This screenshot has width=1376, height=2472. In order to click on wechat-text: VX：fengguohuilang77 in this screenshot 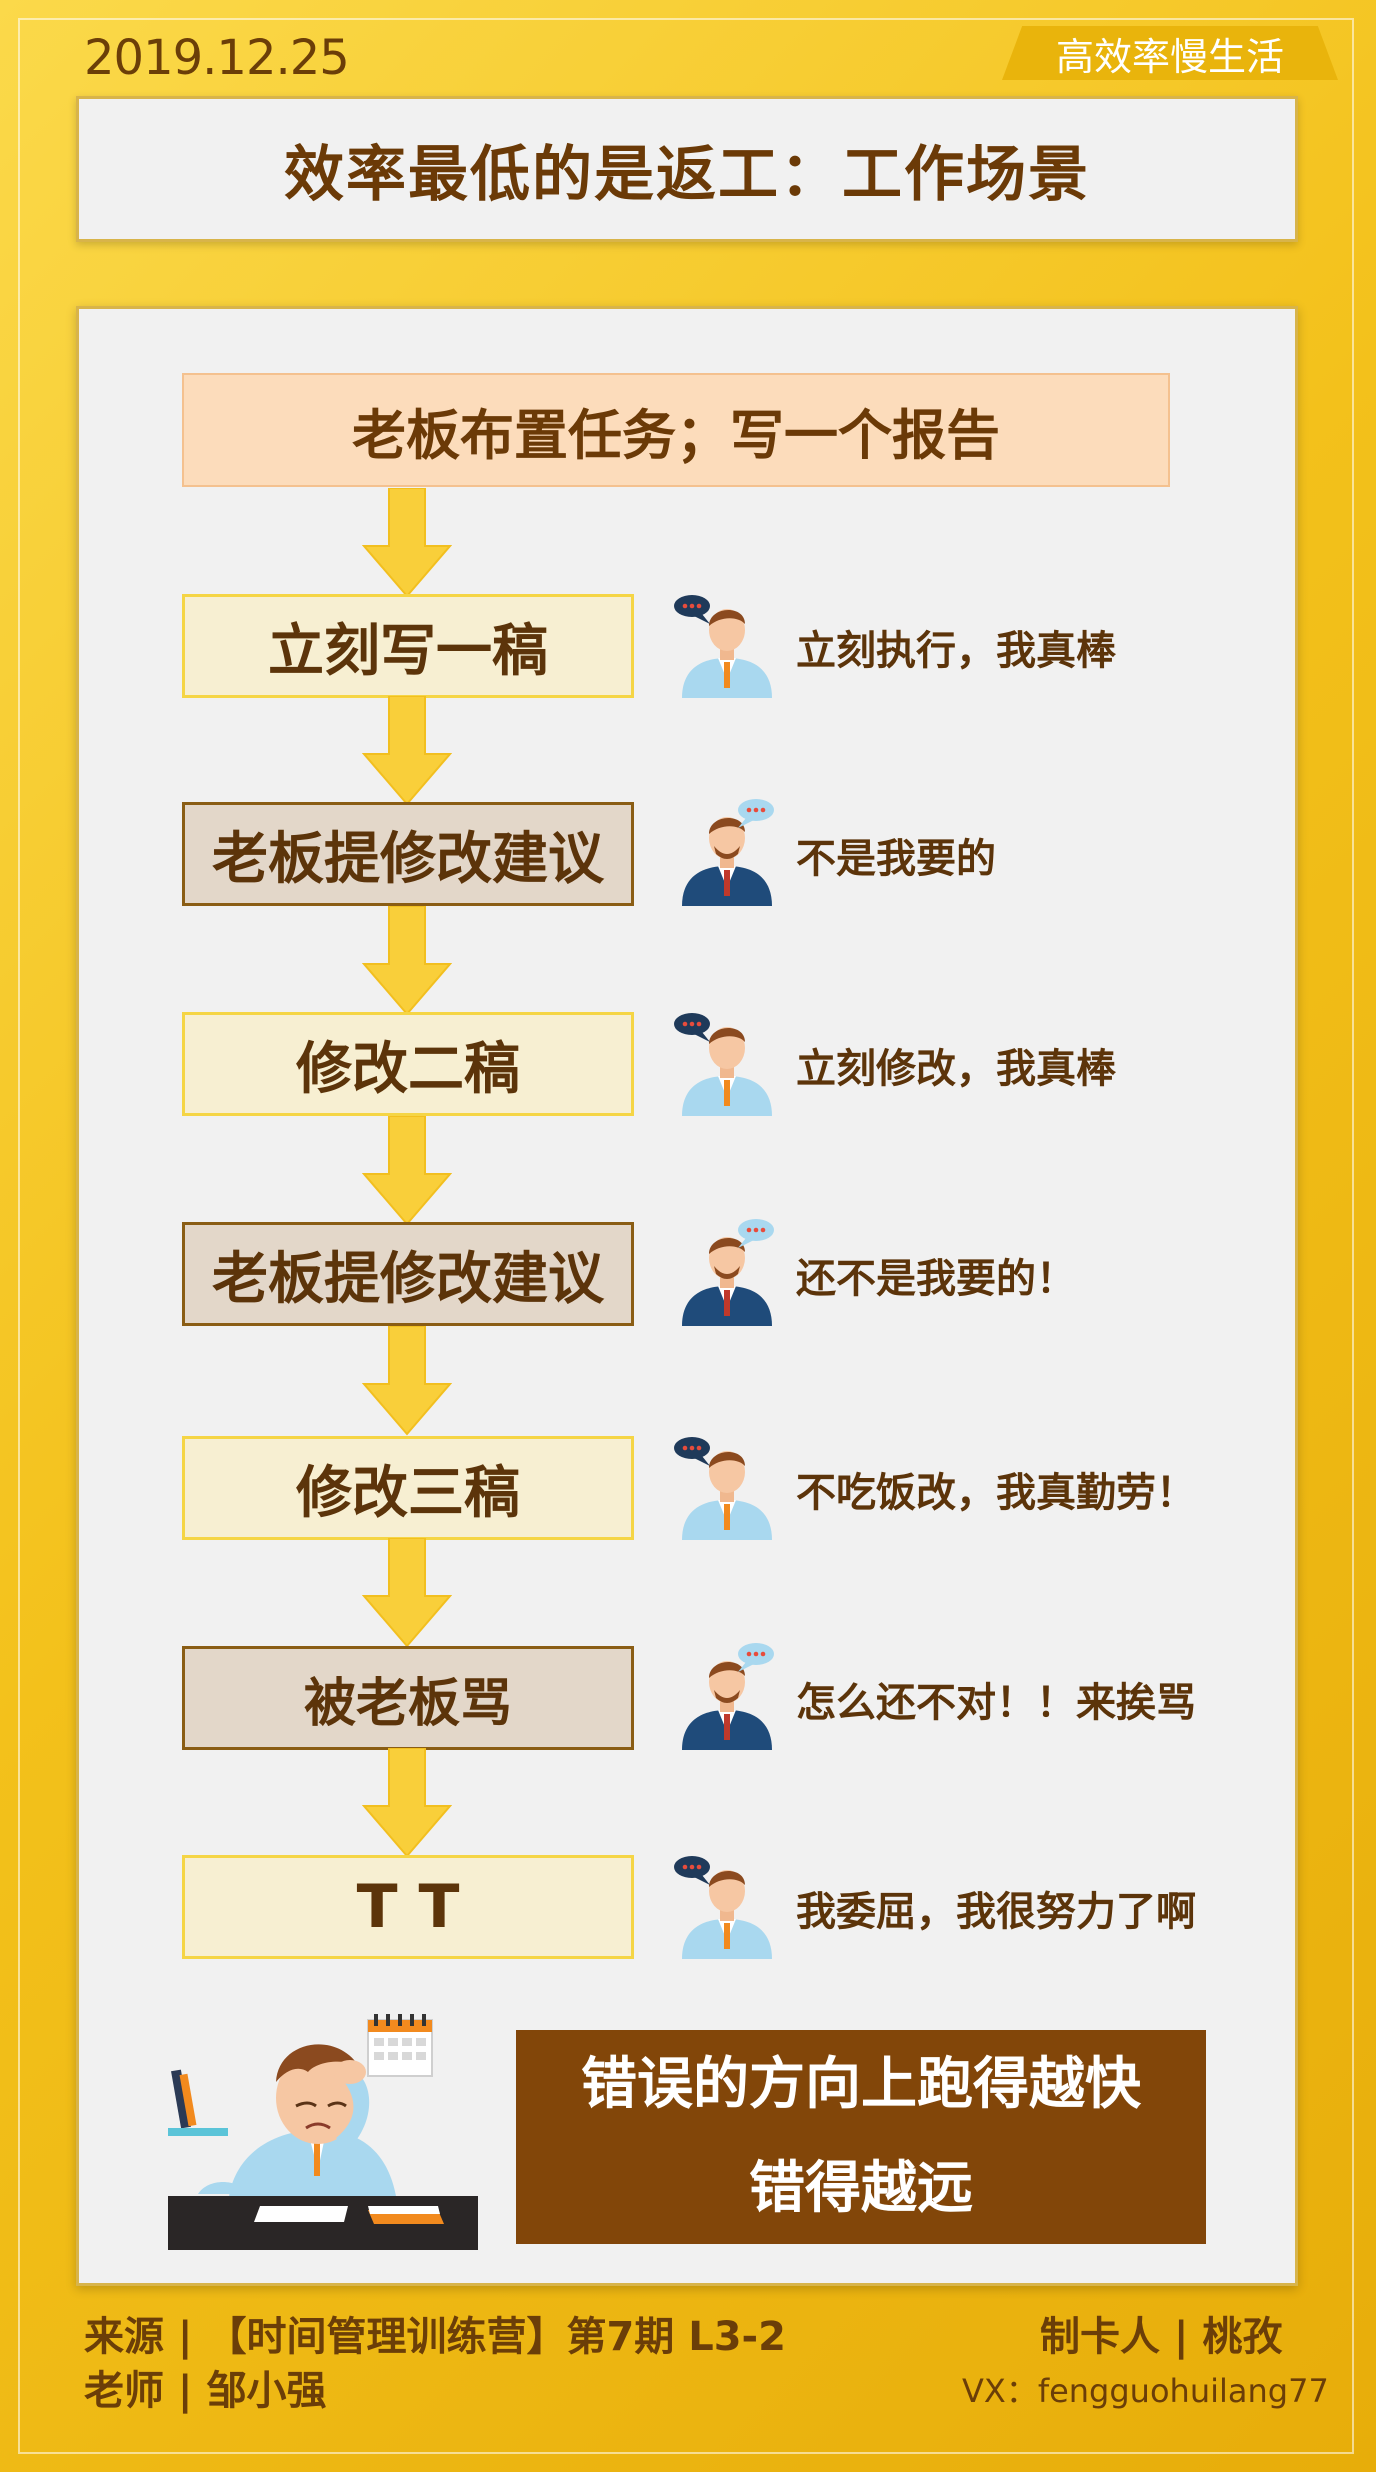, I will do `click(1145, 2391)`.